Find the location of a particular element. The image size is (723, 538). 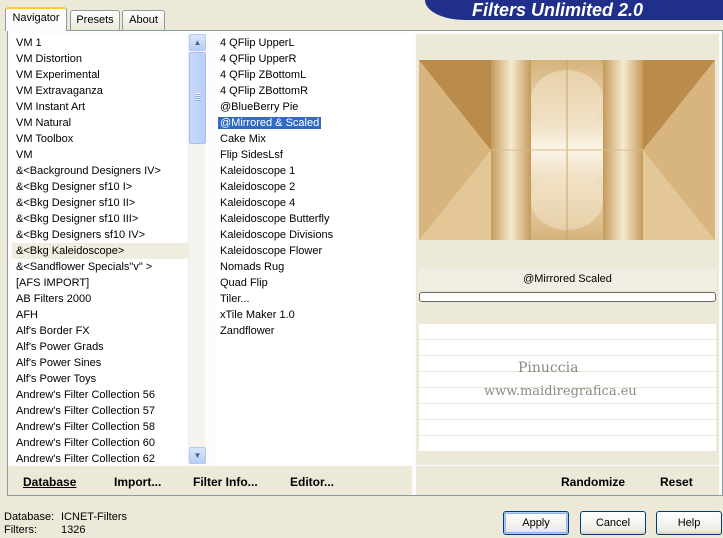

grip-icon is located at coordinates (198, 97).